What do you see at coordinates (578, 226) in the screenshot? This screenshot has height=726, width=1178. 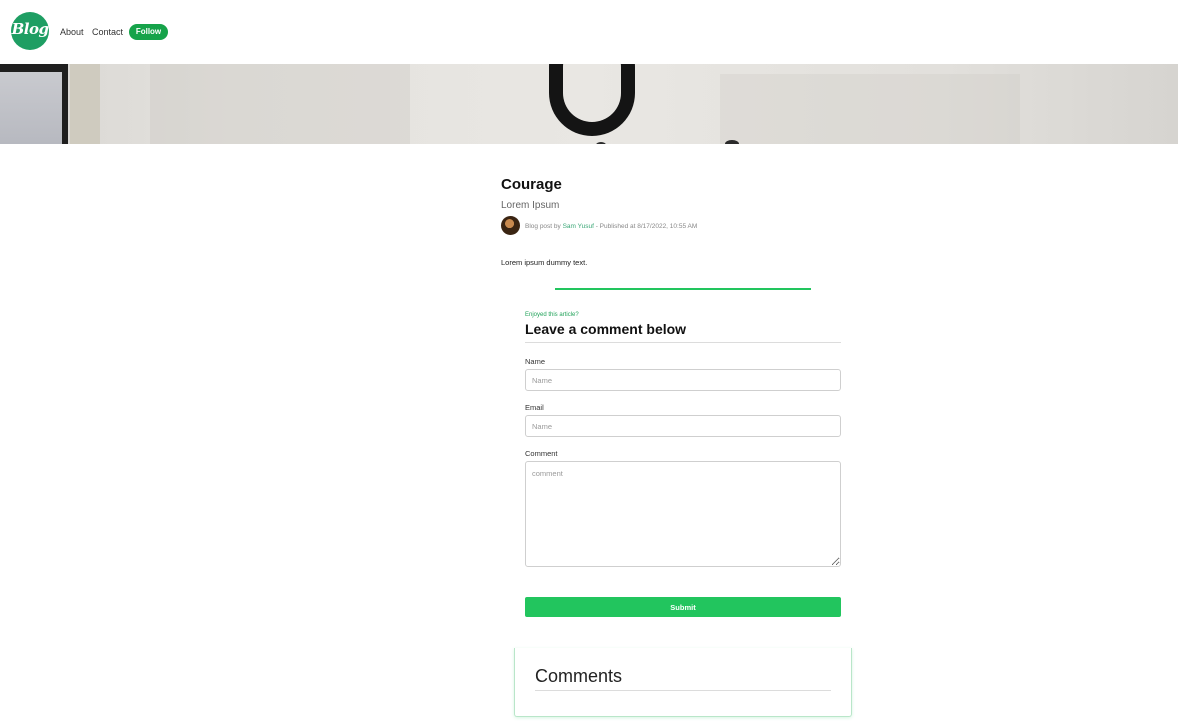 I see `author-link: Sam Yusuf` at bounding box center [578, 226].